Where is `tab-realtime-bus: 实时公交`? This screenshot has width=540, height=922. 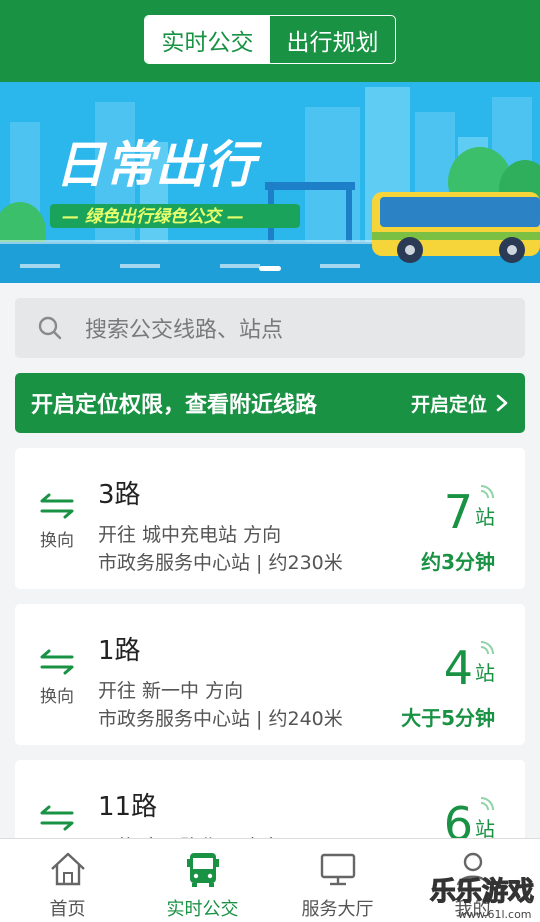
tab-realtime-bus: 实时公交 is located at coordinates (207, 39).